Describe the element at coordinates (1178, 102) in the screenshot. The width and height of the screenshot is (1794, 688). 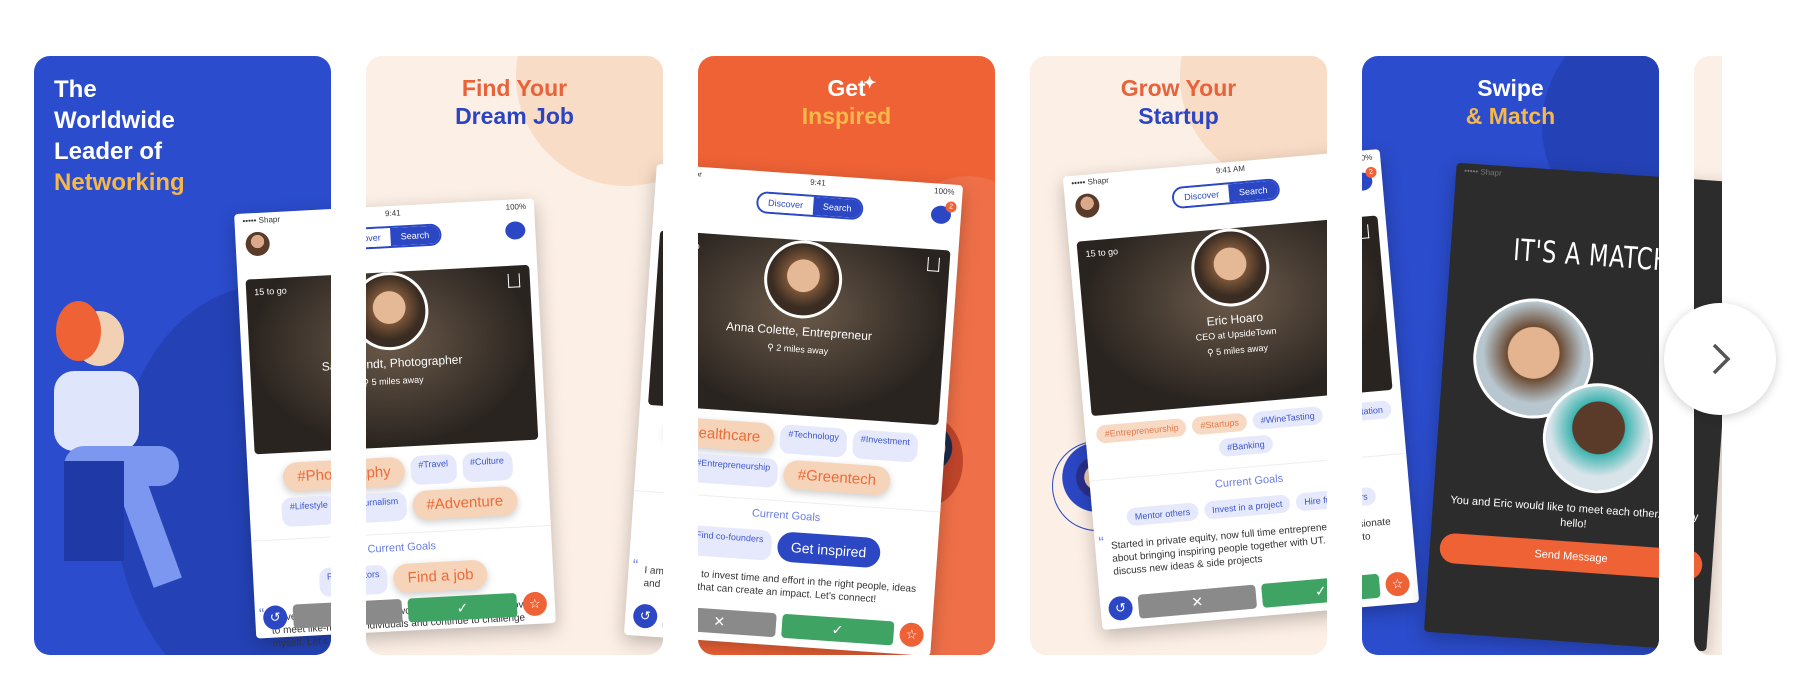
I see `card-title: Grow Your Startup` at that location.